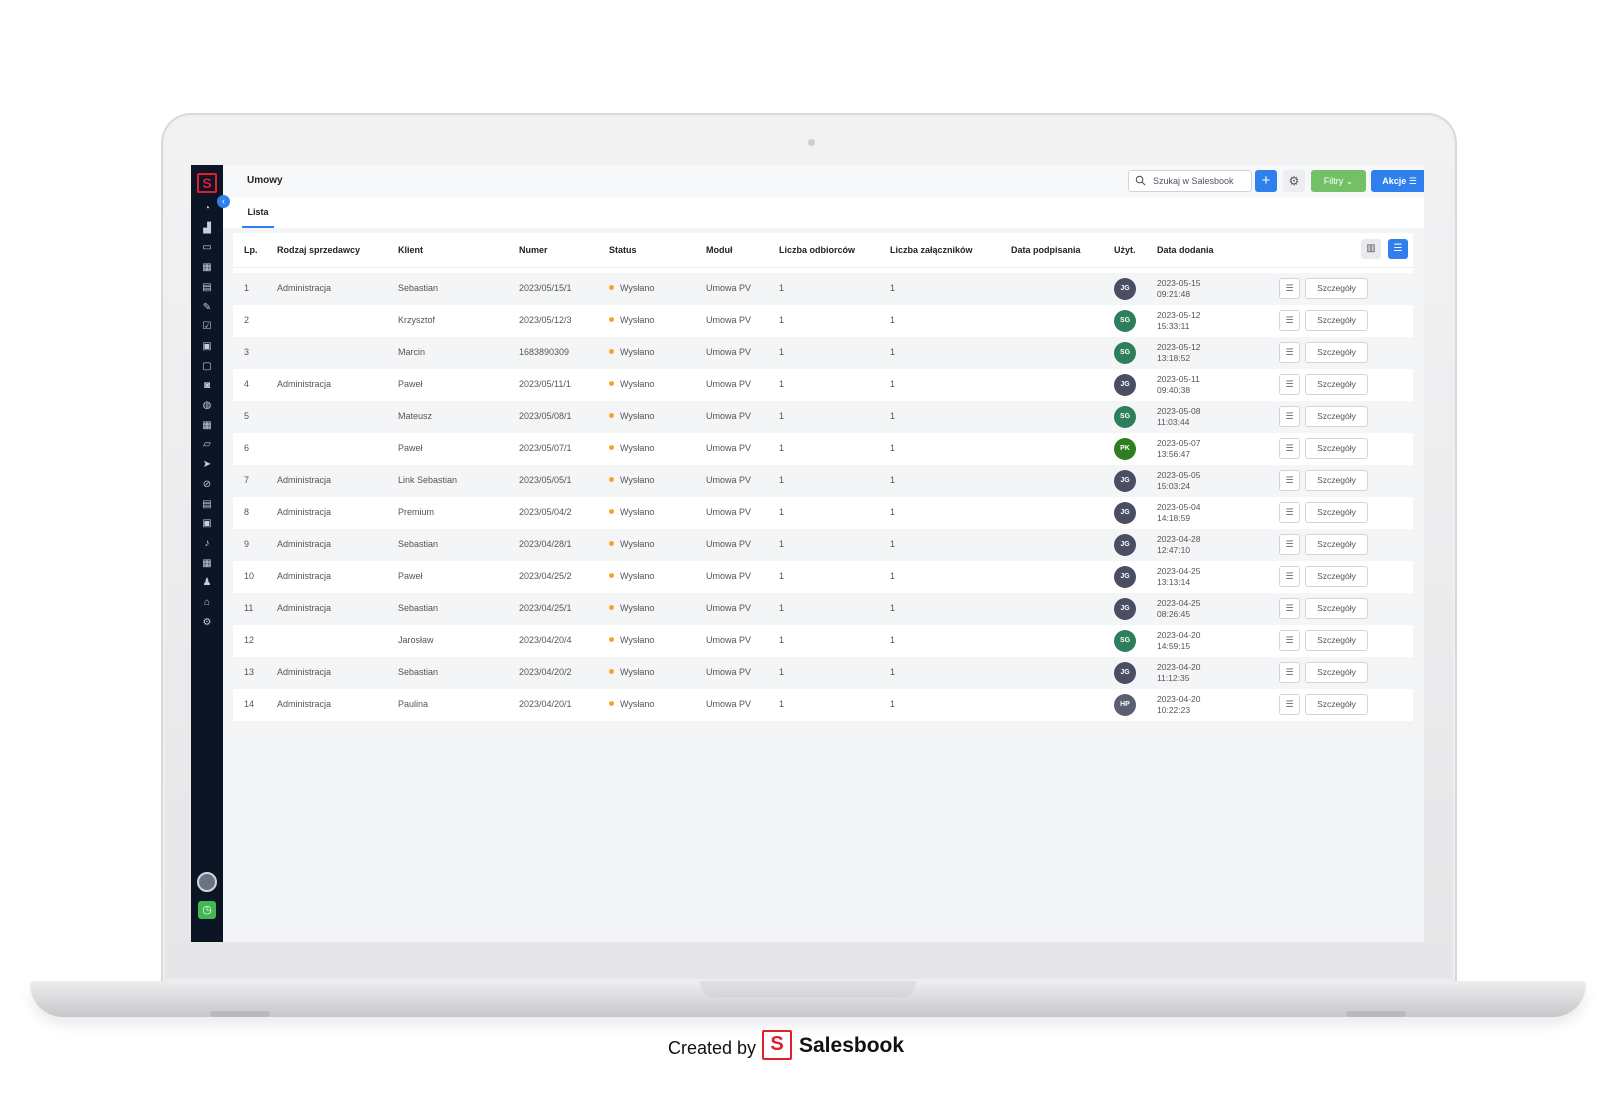 This screenshot has width=1616, height=1114. Describe the element at coordinates (207, 229) in the screenshot. I see `chart-icon: ▟` at that location.